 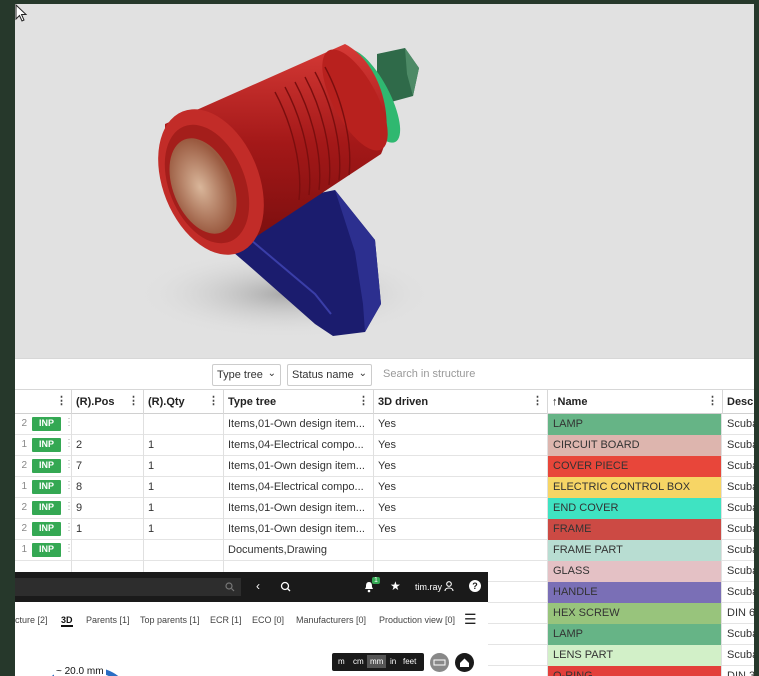 What do you see at coordinates (403, 402) in the screenshot?
I see `column-header-label: 3D driven` at bounding box center [403, 402].